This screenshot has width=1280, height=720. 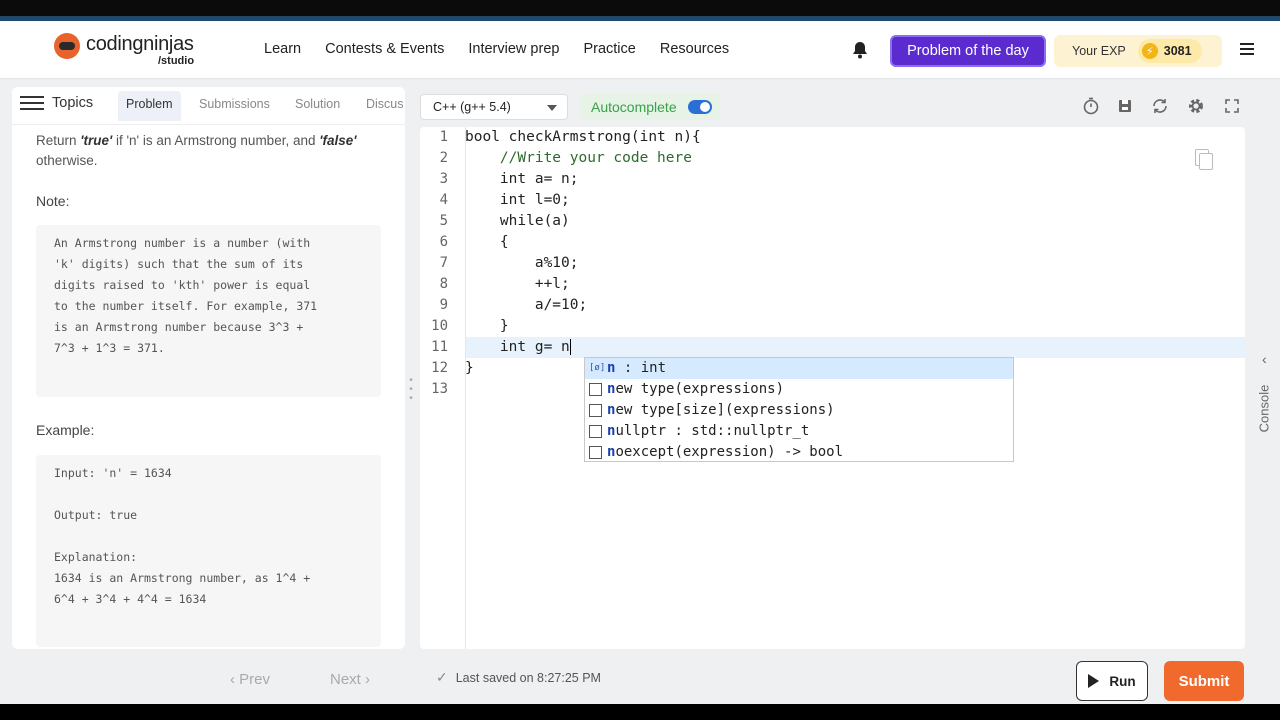 I want to click on language-value: C++ (g++ 5.4), so click(x=472, y=107).